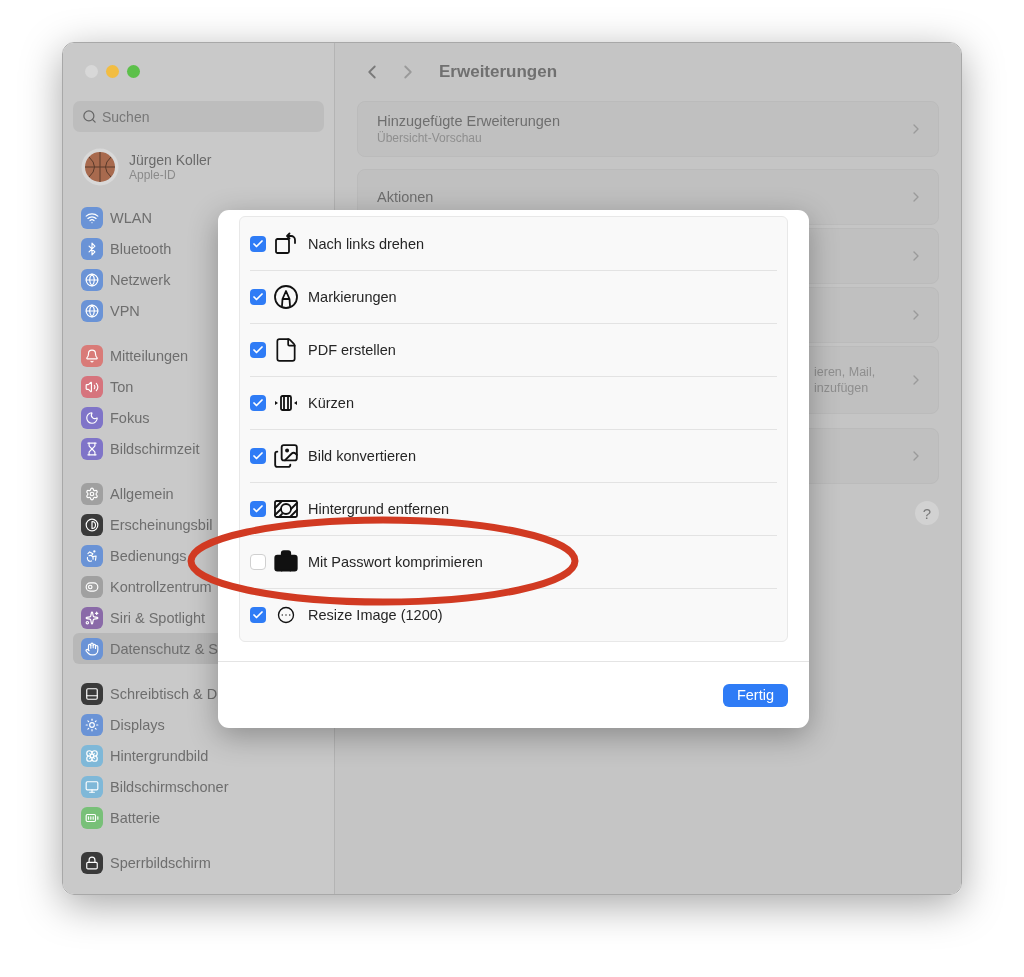 Image resolution: width=1024 pixels, height=977 pixels. Describe the element at coordinates (198, 724) in the screenshot. I see `sidebar-item: Displays` at that location.